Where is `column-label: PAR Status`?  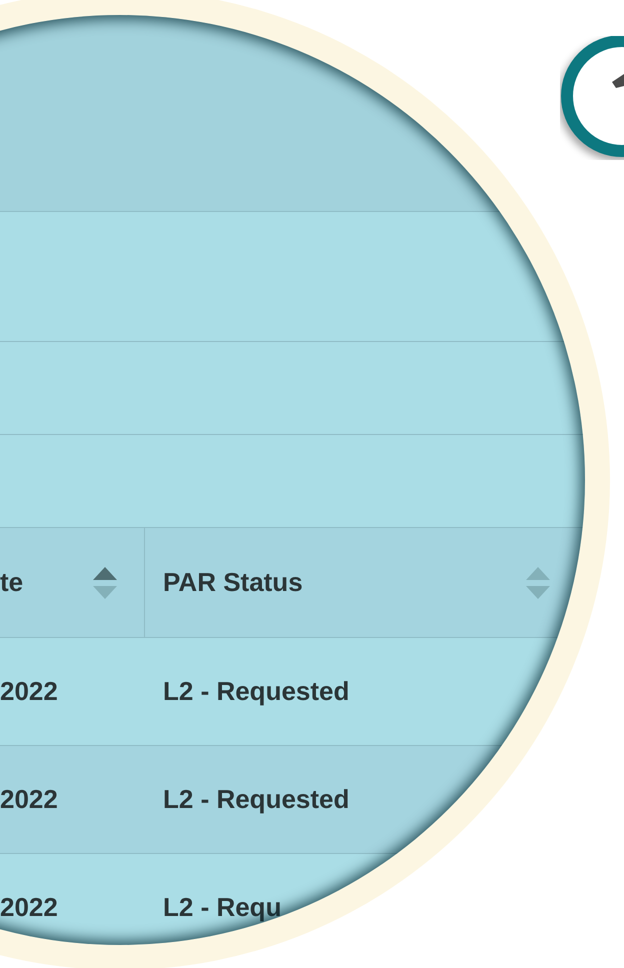
column-label: PAR Status is located at coordinates (233, 582).